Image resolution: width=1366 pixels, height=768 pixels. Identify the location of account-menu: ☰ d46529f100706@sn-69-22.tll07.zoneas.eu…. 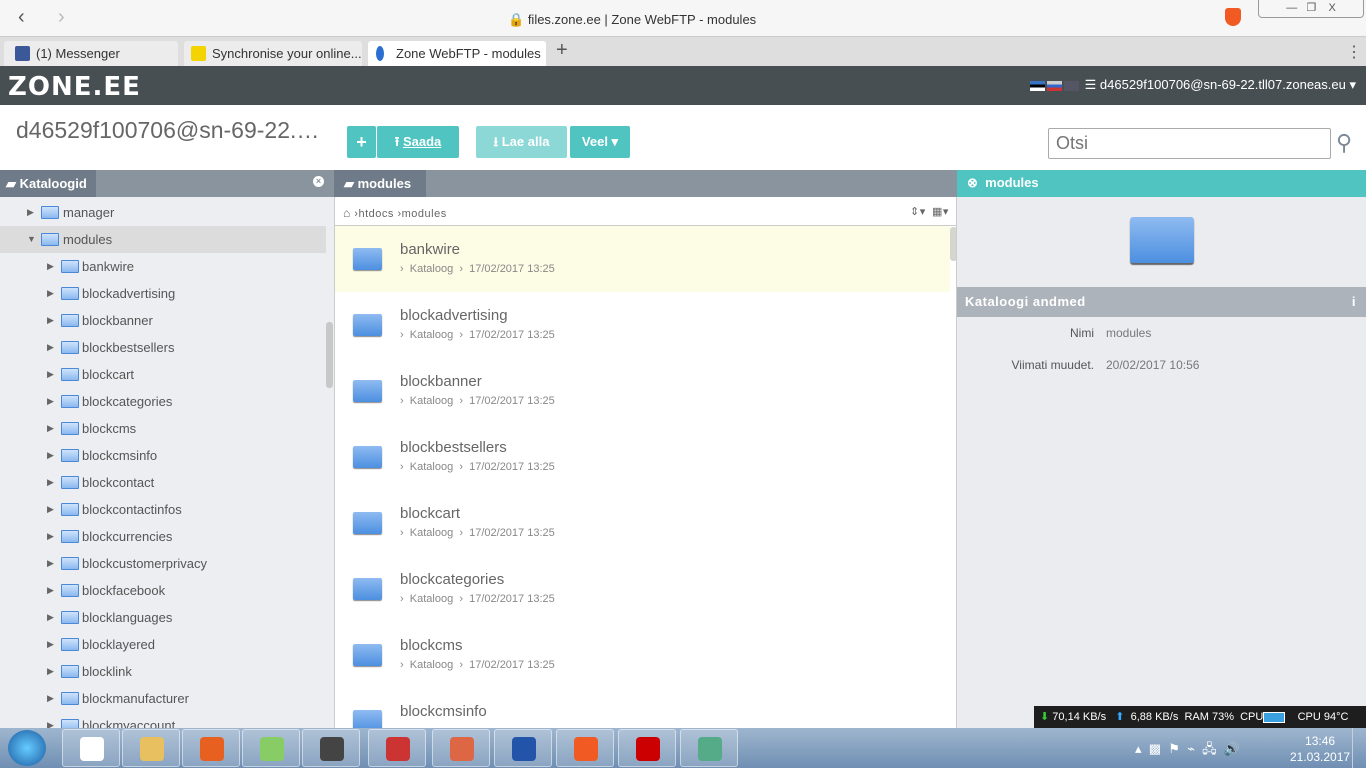
(1193, 85).